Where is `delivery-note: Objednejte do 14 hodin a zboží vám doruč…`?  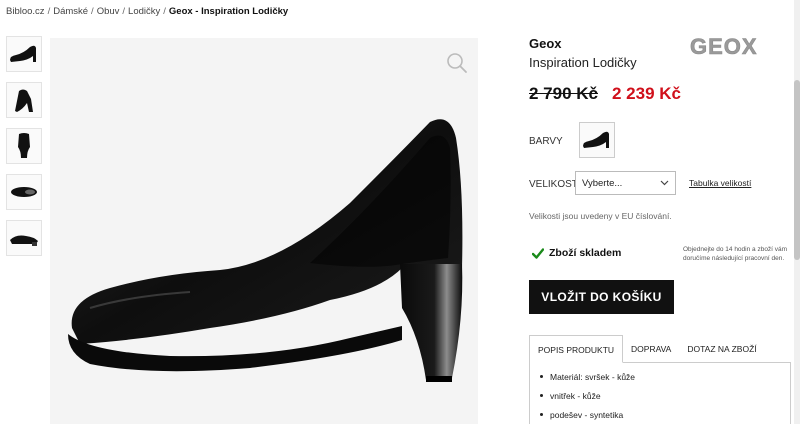
delivery-note: Objednejte do 14 hodin a zboží vám doruč… is located at coordinates (735, 254).